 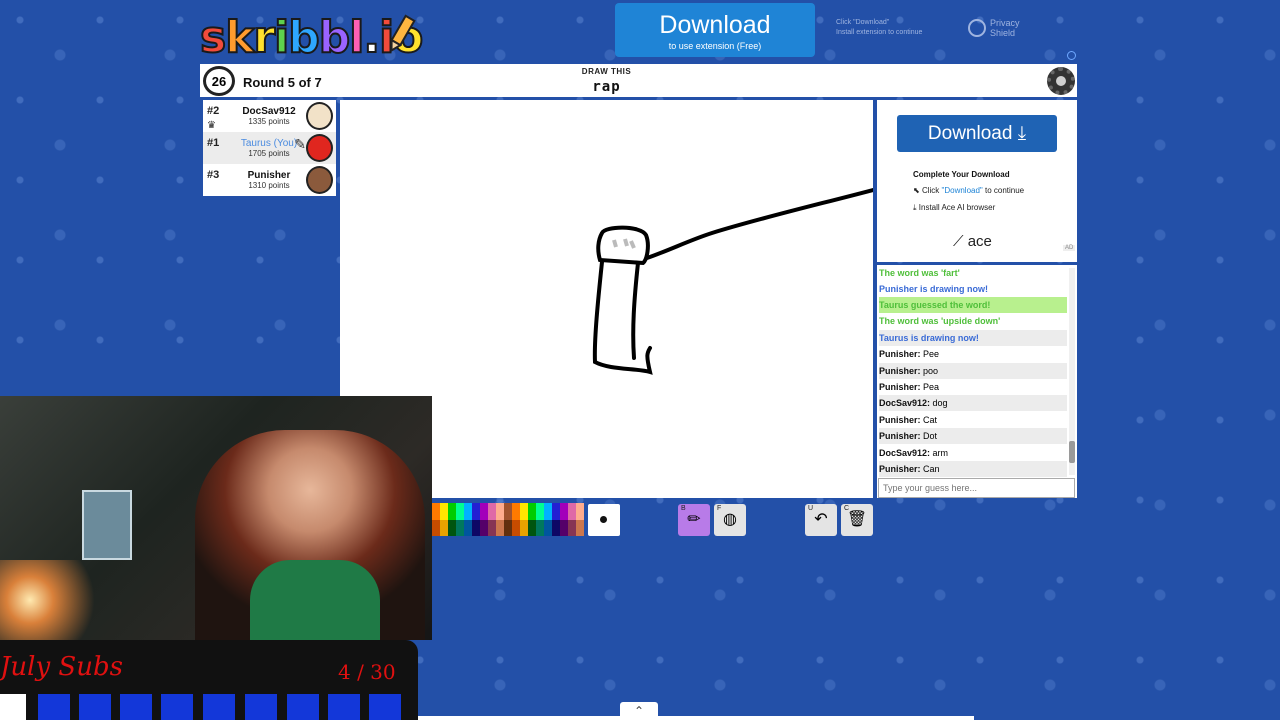 What do you see at coordinates (977, 133) in the screenshot?
I see `ad-download-button: Download ⤓` at bounding box center [977, 133].